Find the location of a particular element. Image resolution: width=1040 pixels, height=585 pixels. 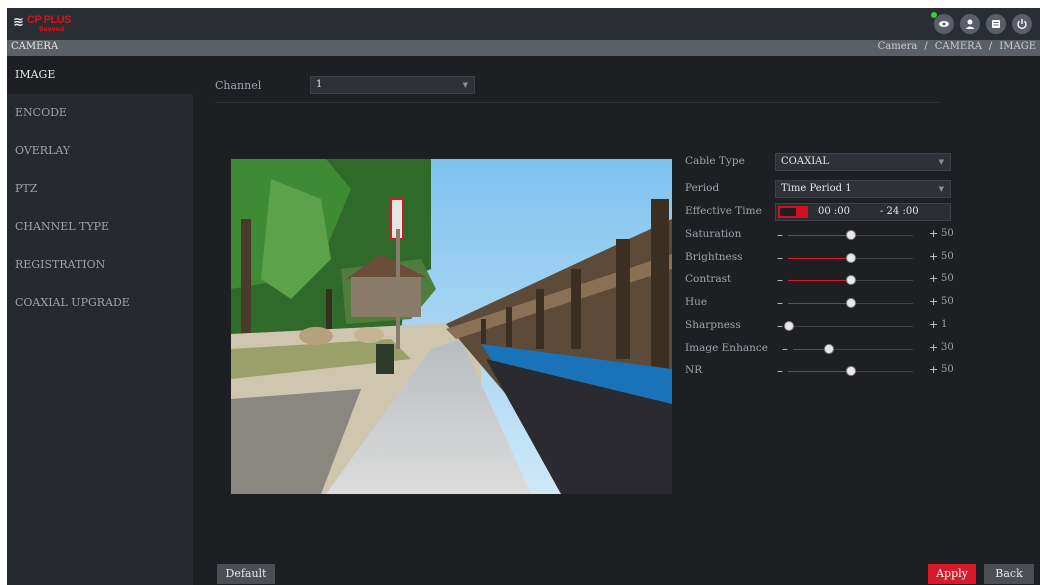

effective-time-input: 00 :00 - 24 :00 is located at coordinates (863, 212).